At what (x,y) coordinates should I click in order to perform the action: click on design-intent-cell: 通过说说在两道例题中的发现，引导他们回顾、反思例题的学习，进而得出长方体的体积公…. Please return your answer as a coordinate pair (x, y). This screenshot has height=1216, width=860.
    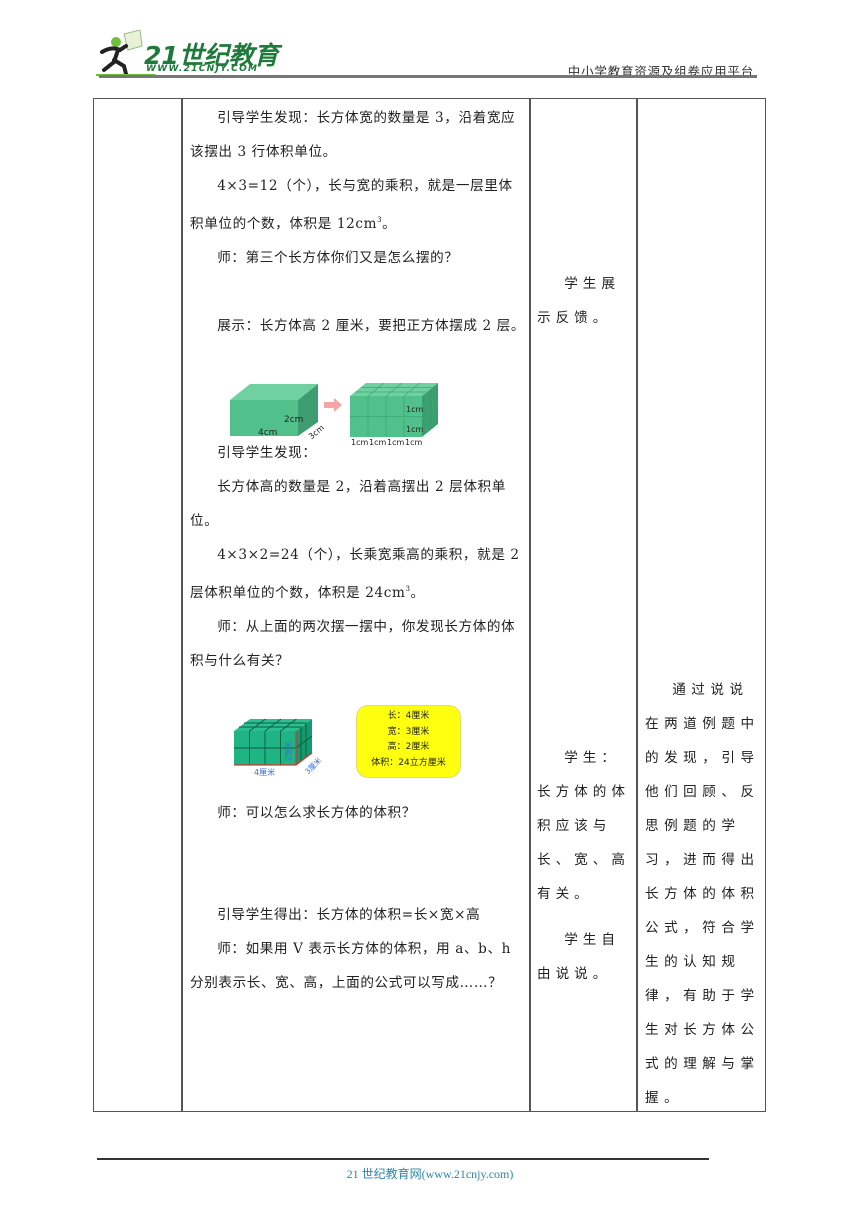
    Looking at the image, I should click on (704, 894).